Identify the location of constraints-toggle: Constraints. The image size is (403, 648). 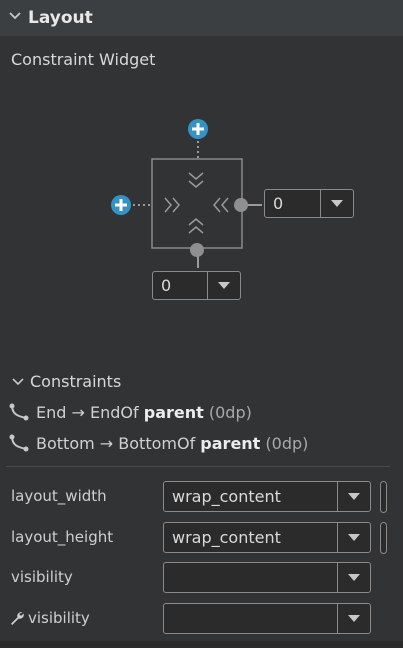
(66, 381).